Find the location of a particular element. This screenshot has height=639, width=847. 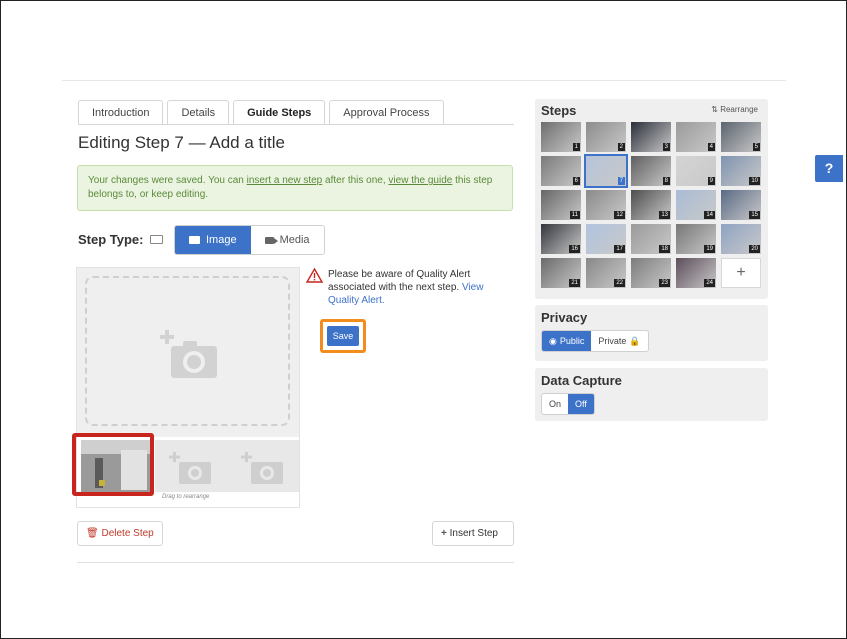

rearrange-label: Rearrange is located at coordinates (739, 109).